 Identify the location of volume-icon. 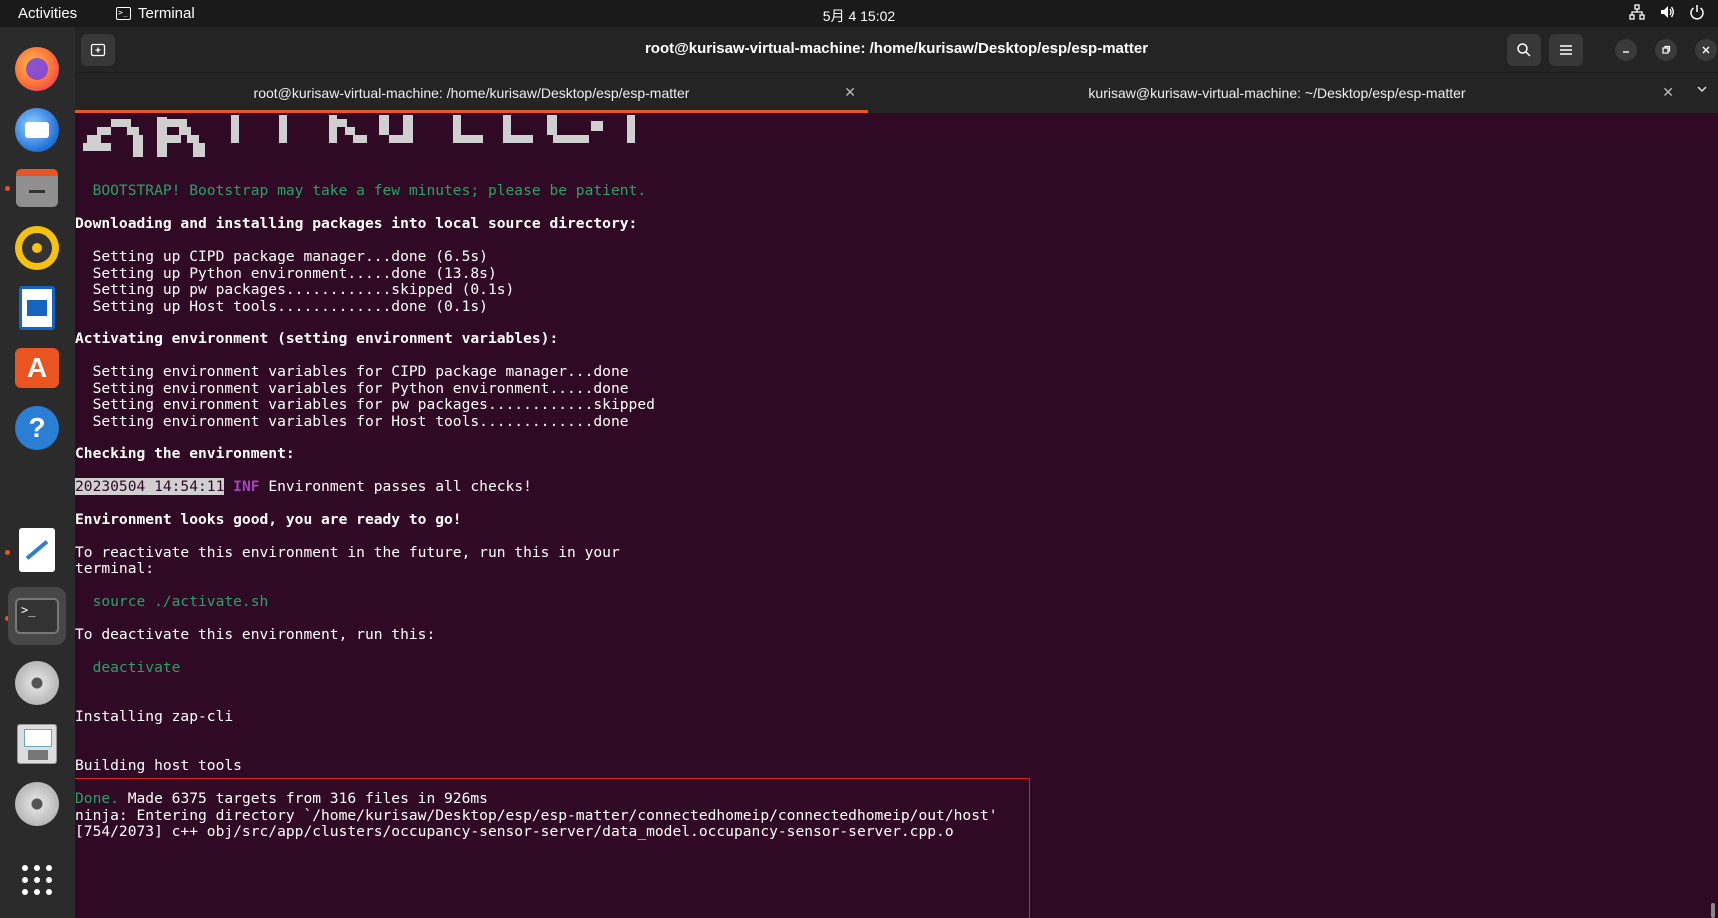
(1667, 14).